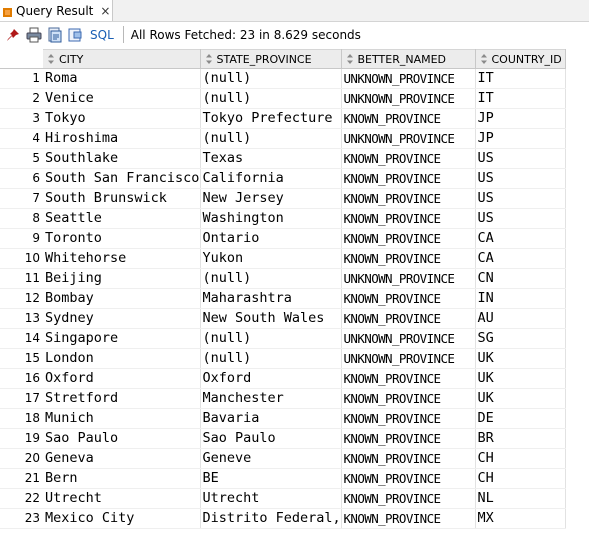 This screenshot has height=553, width=589. I want to click on cell-city: Beijing, so click(122, 278).